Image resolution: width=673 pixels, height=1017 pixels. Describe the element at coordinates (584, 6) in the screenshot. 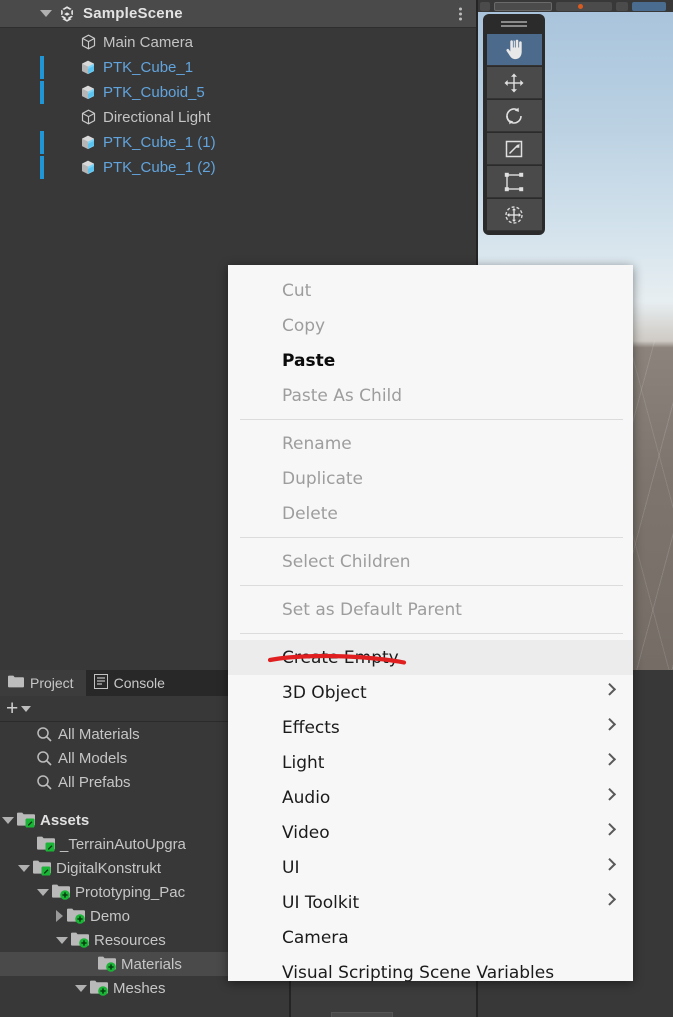

I see `toolbar-cloud-chip` at that location.